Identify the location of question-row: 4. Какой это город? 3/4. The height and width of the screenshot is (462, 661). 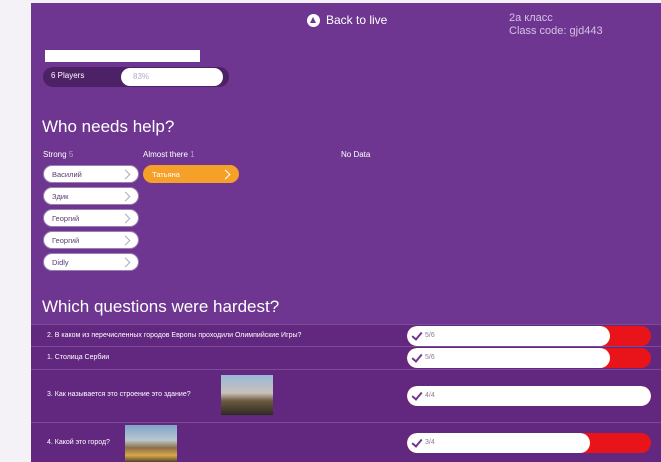
(346, 442).